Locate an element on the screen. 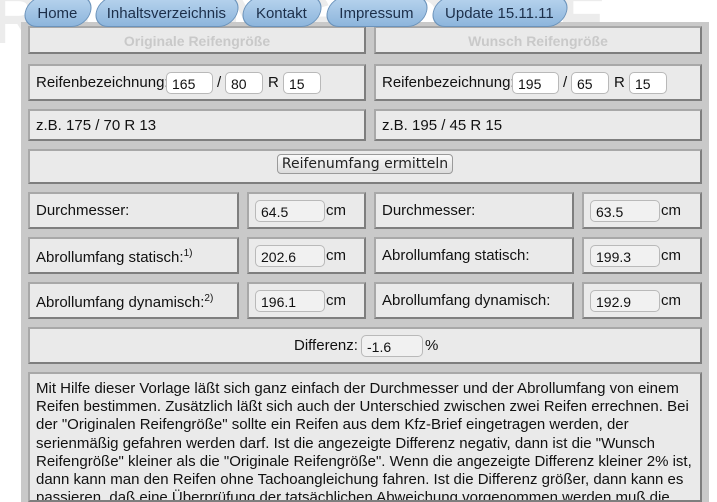 Image resolution: width=717 pixels, height=502 pixels. left-dynamic-footnote: 2) is located at coordinates (209, 298).